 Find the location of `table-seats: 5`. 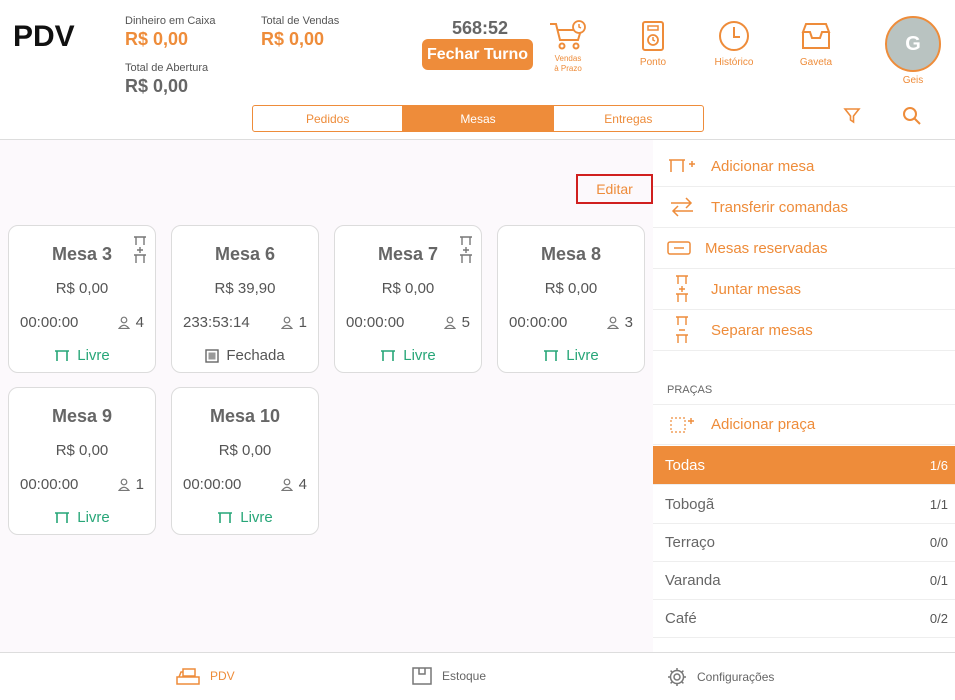

table-seats: 5 is located at coordinates (456, 322).